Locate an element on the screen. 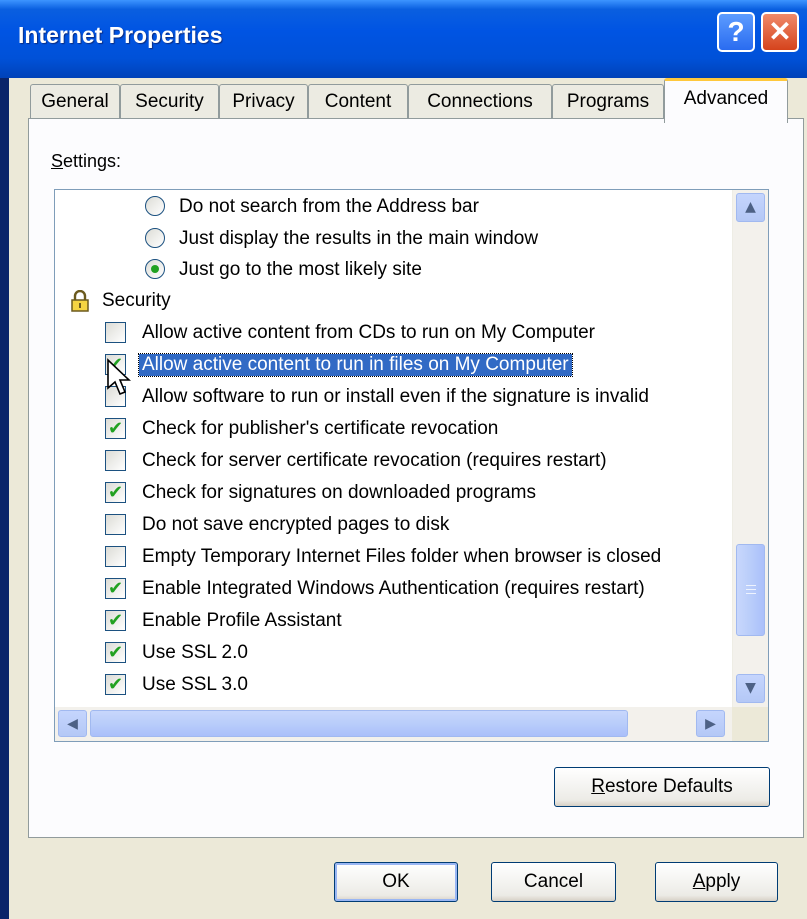 The image size is (807, 919). settings-label: Settings: is located at coordinates (86, 161).